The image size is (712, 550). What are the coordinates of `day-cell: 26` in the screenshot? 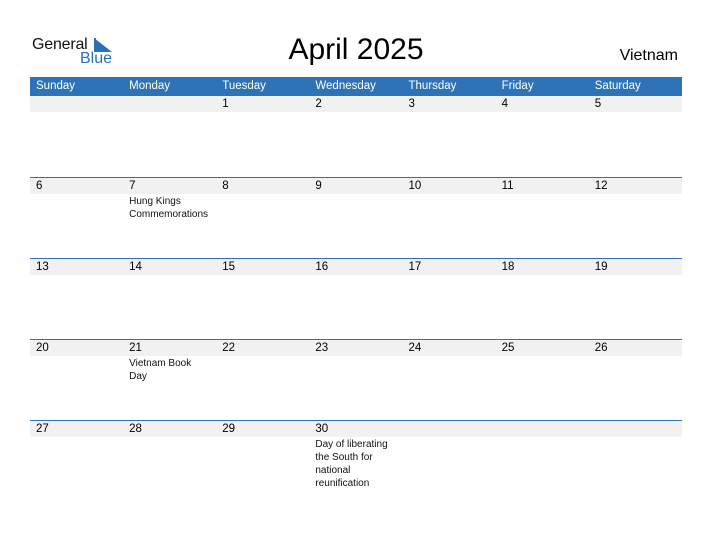 It's located at (635, 380).